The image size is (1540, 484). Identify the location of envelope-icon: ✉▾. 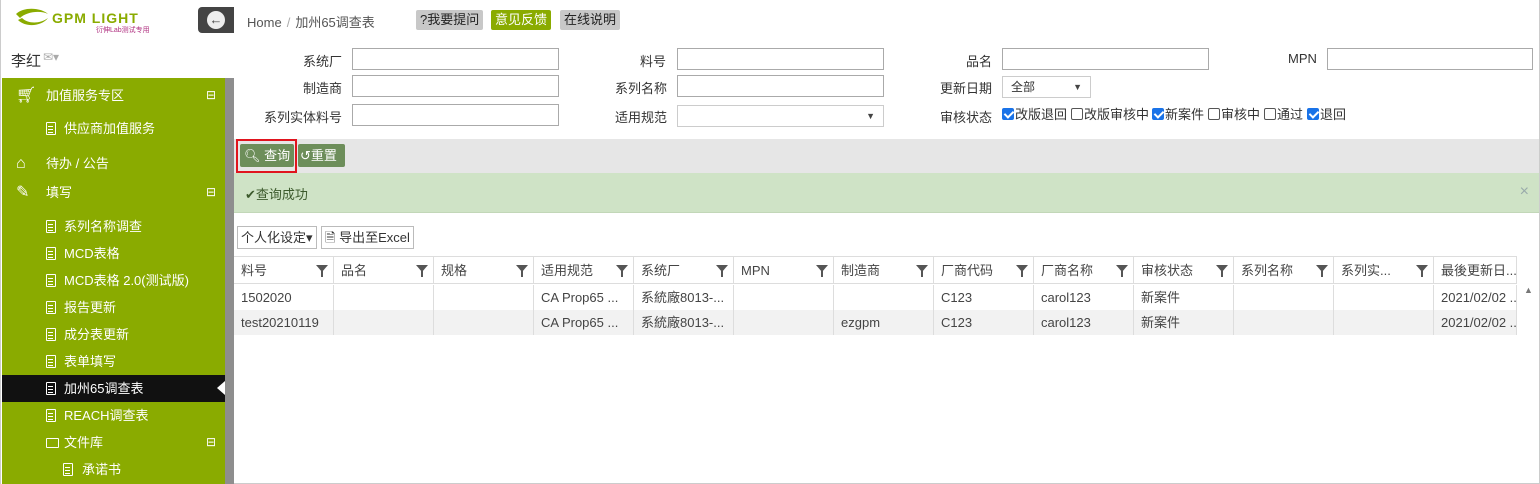
(51, 57).